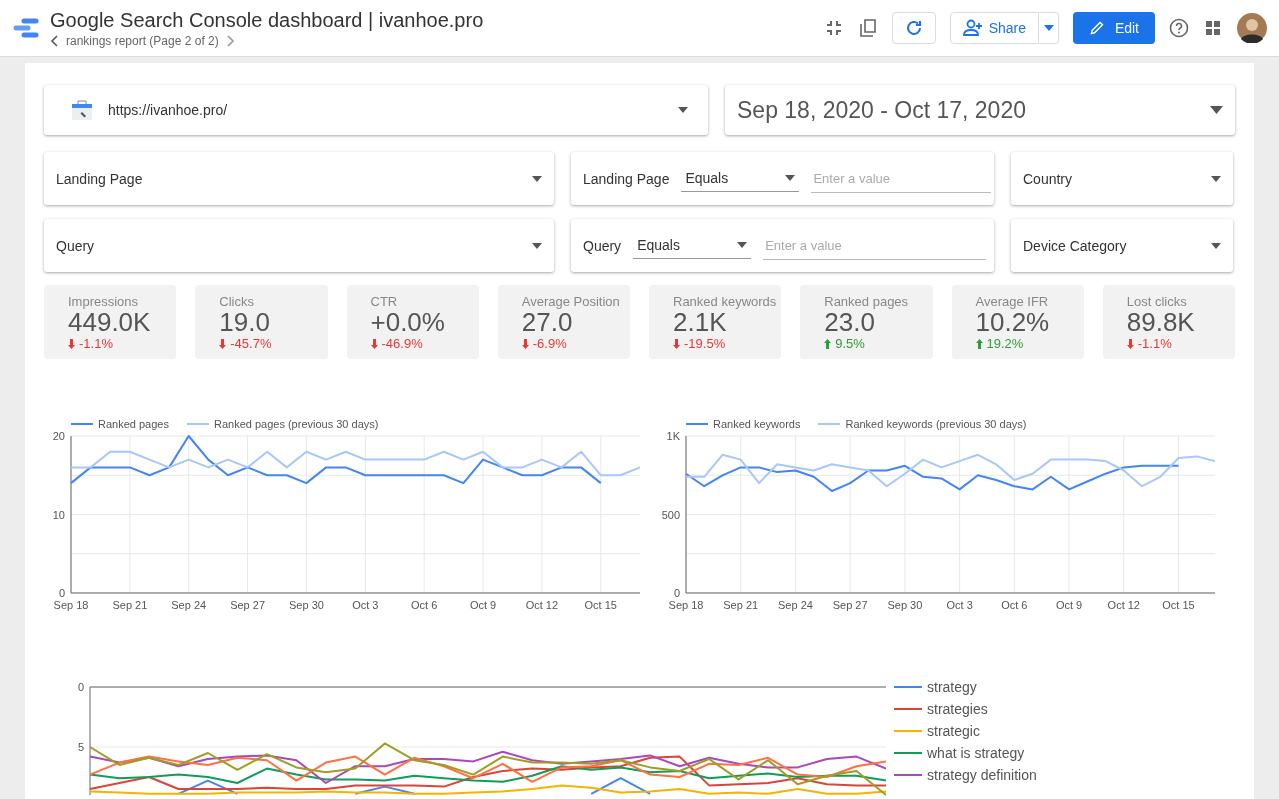 This screenshot has width=1279, height=799. Describe the element at coordinates (55, 40) in the screenshot. I see `chevron-left-icon` at that location.